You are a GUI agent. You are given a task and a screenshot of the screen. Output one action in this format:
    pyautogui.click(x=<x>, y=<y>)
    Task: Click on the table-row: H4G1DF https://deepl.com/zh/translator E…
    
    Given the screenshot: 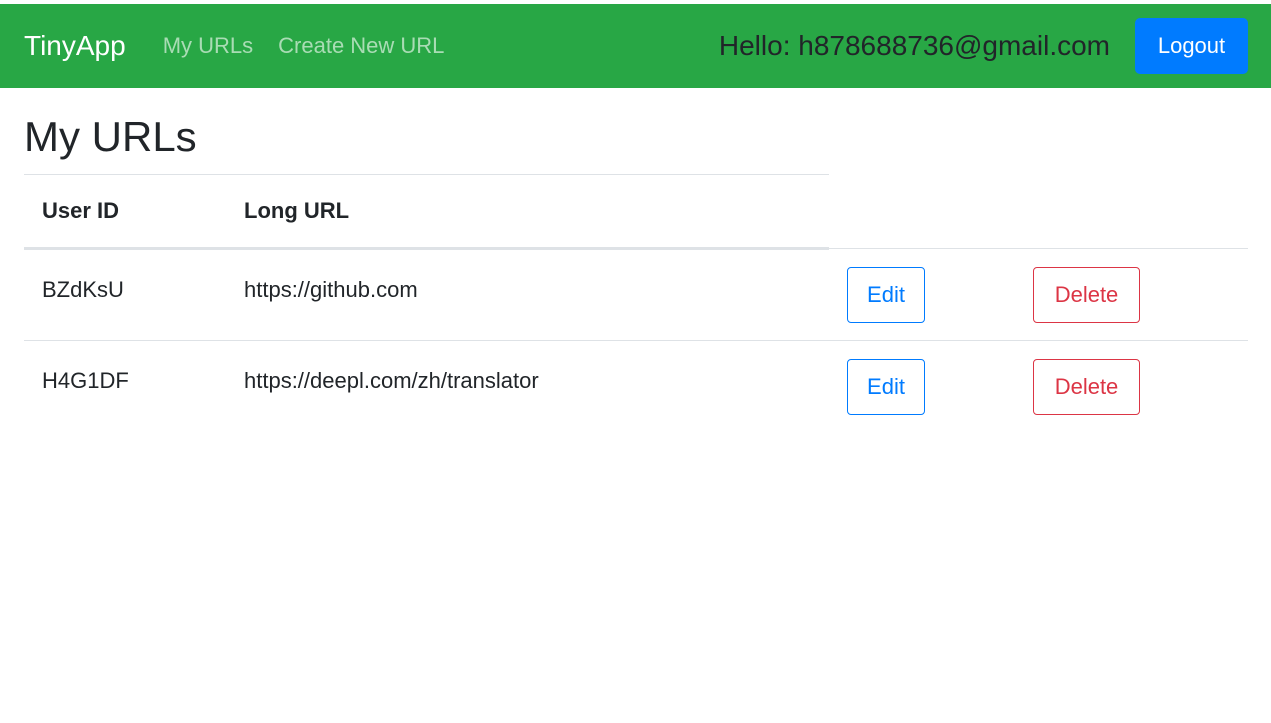 What is the action you would take?
    pyautogui.click(x=636, y=387)
    